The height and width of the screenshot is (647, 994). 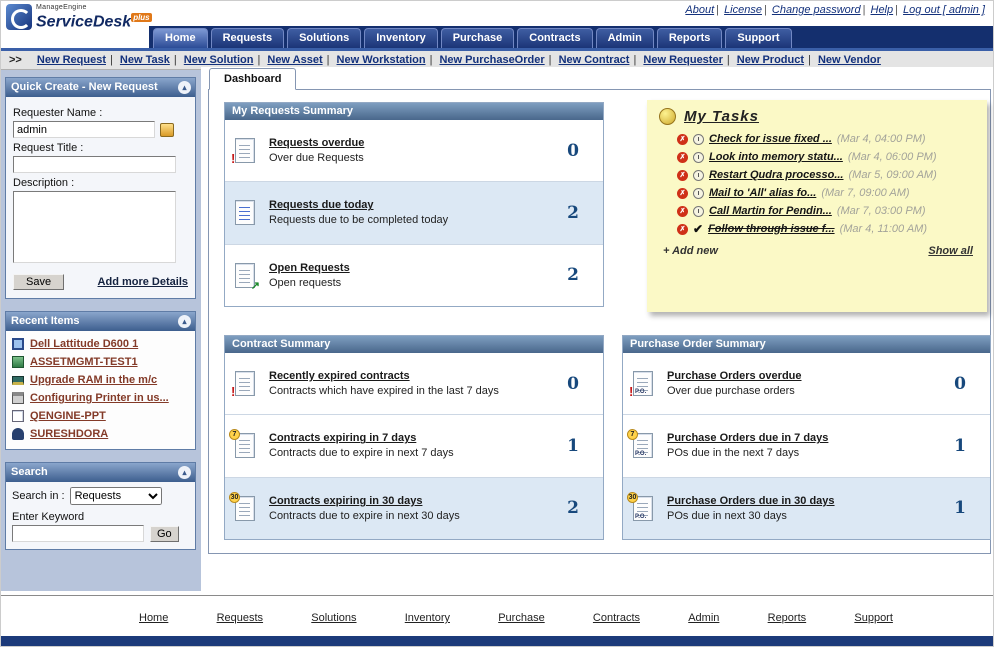 I want to click on new-task-link: New Task, so click(x=145, y=60).